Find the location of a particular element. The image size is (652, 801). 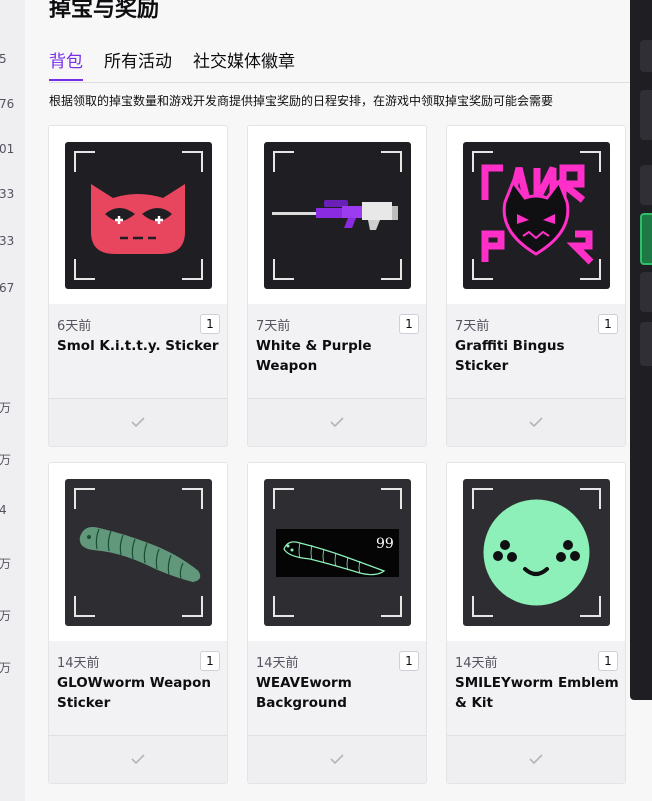

inventory-card: 7天前 1 White & Purple Weapon is located at coordinates (337, 286).